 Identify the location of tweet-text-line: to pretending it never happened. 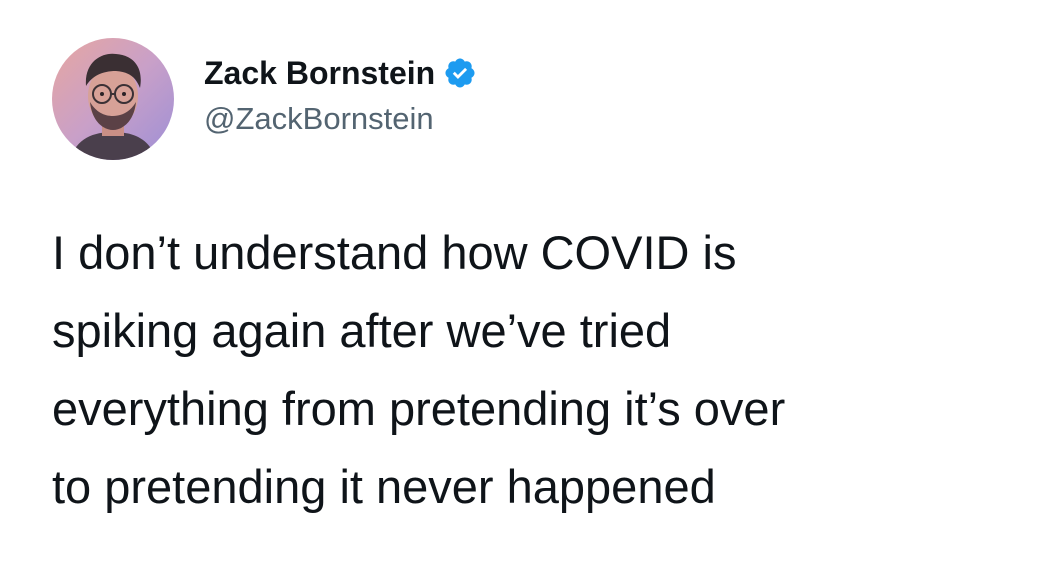
(384, 486).